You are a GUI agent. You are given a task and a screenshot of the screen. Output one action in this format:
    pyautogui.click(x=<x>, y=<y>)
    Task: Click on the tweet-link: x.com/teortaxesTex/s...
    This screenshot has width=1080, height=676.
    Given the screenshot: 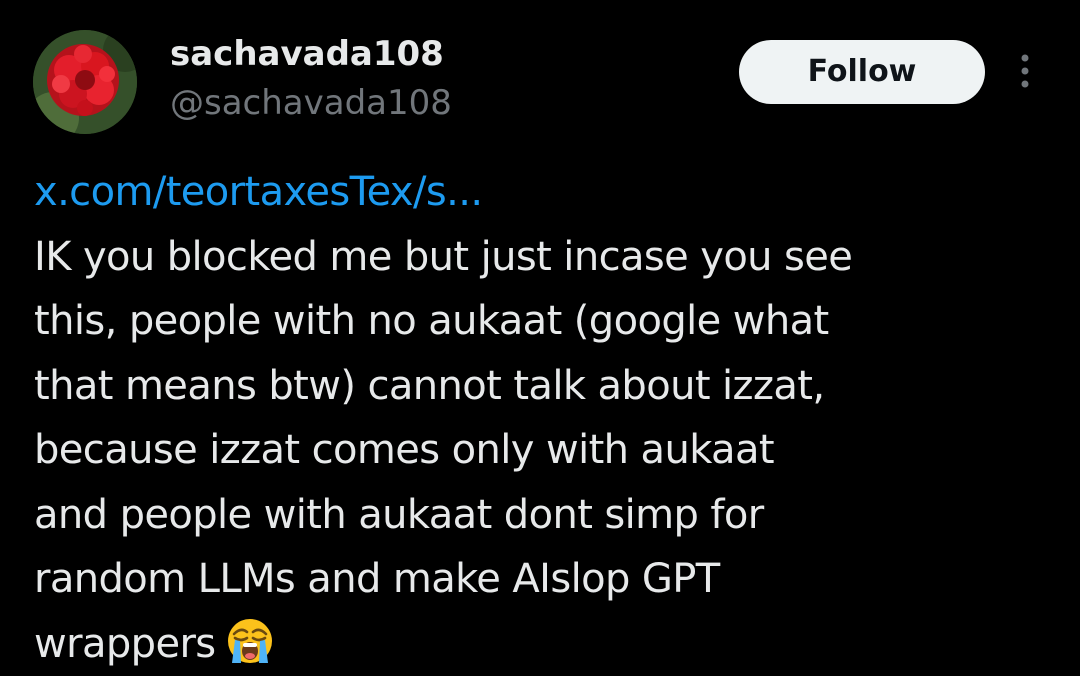 What is the action you would take?
    pyautogui.click(x=539, y=192)
    